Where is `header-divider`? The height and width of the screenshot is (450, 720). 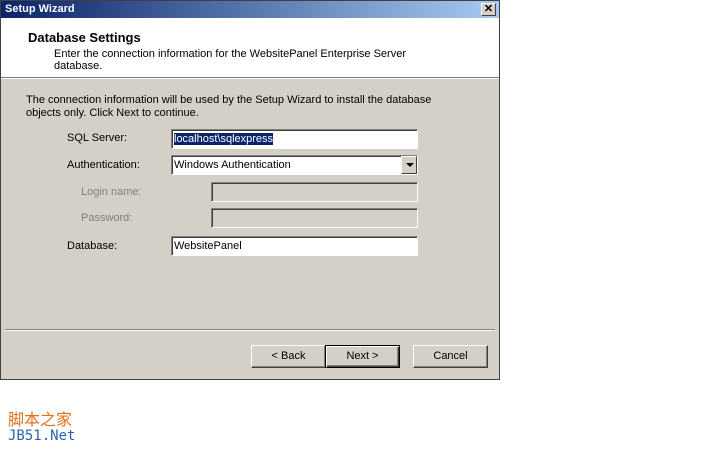
header-divider is located at coordinates (250, 78).